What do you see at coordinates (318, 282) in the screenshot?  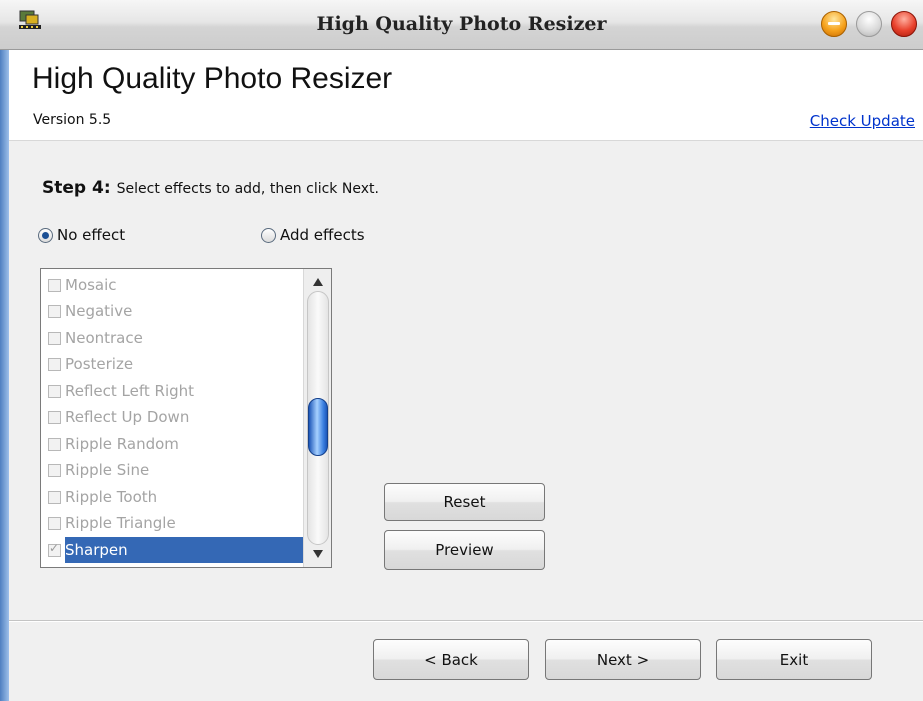 I see `scroll-up-icon` at bounding box center [318, 282].